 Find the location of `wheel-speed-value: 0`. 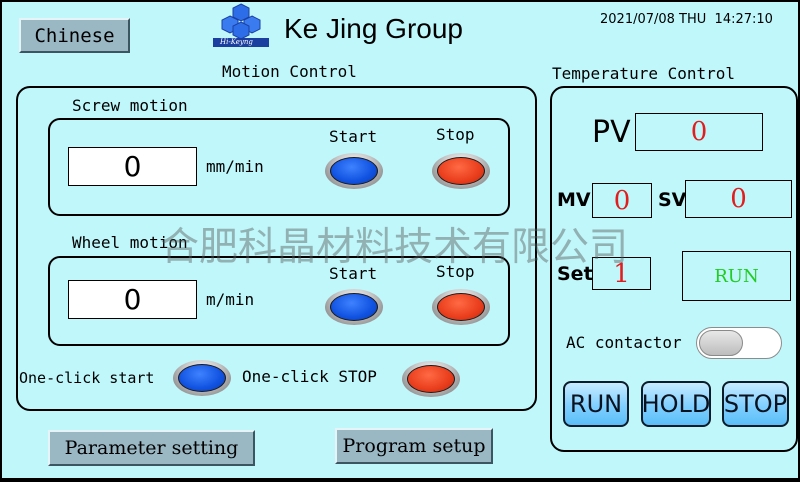

wheel-speed-value: 0 is located at coordinates (132, 299).